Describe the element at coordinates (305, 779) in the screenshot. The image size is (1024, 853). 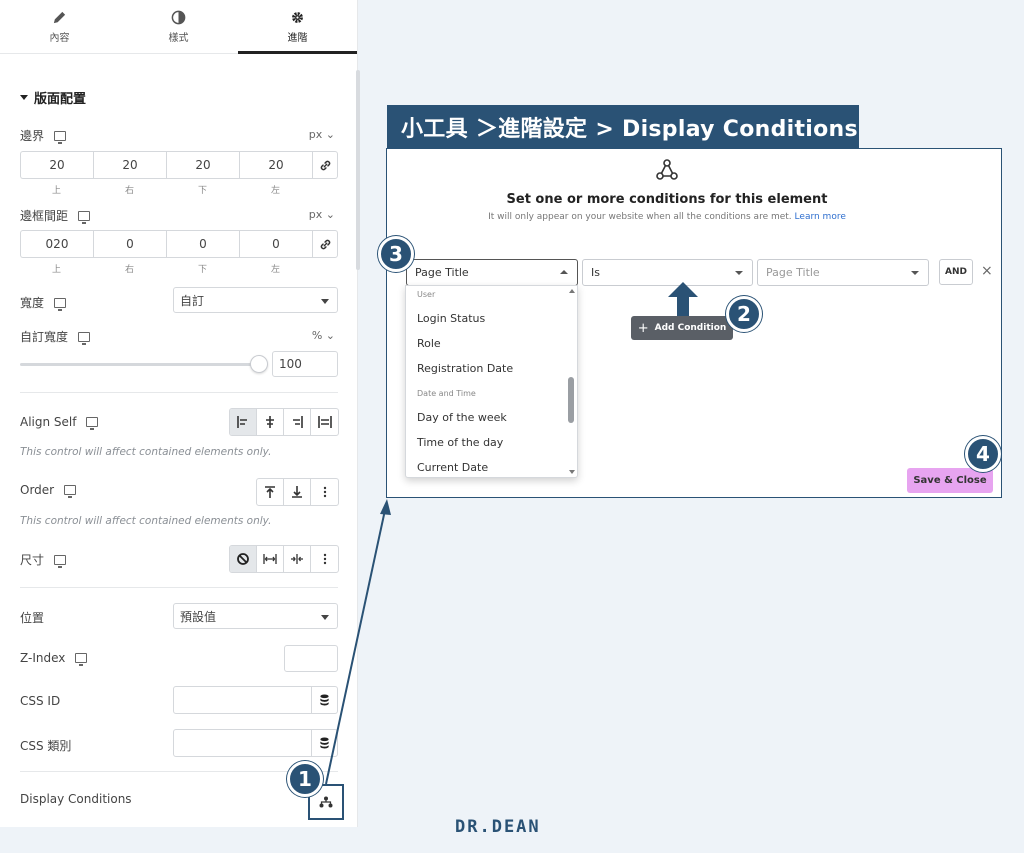
I see `step-badge-1: 1` at that location.